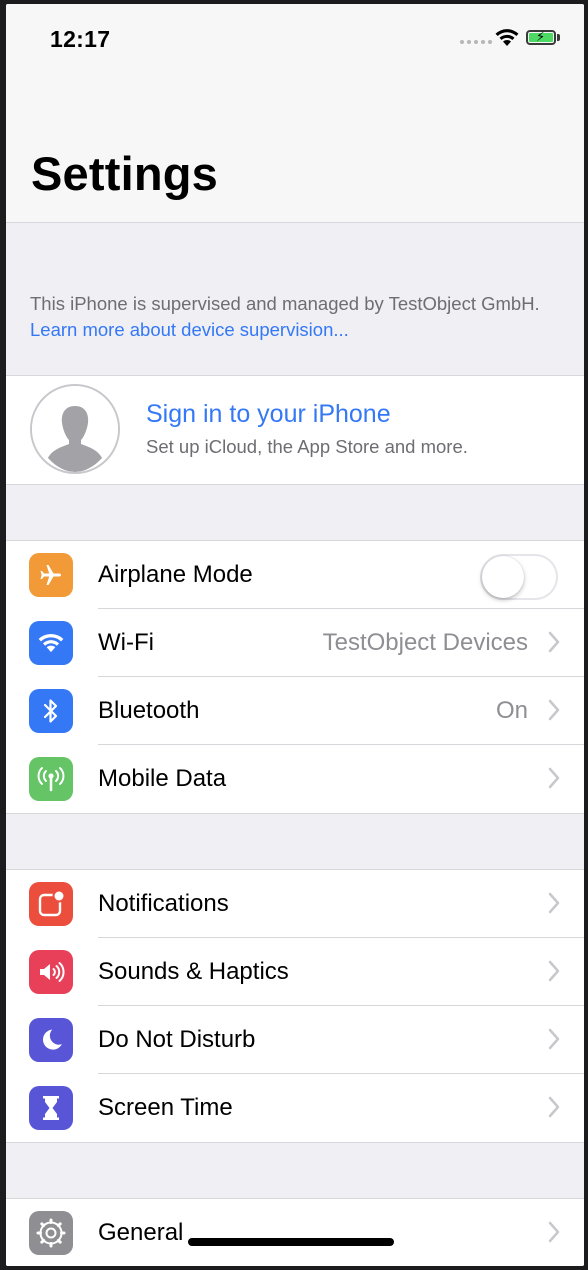 Image resolution: width=588 pixels, height=1270 pixels. I want to click on sounds-haptics-label: Sounds & Haptics, so click(193, 971).